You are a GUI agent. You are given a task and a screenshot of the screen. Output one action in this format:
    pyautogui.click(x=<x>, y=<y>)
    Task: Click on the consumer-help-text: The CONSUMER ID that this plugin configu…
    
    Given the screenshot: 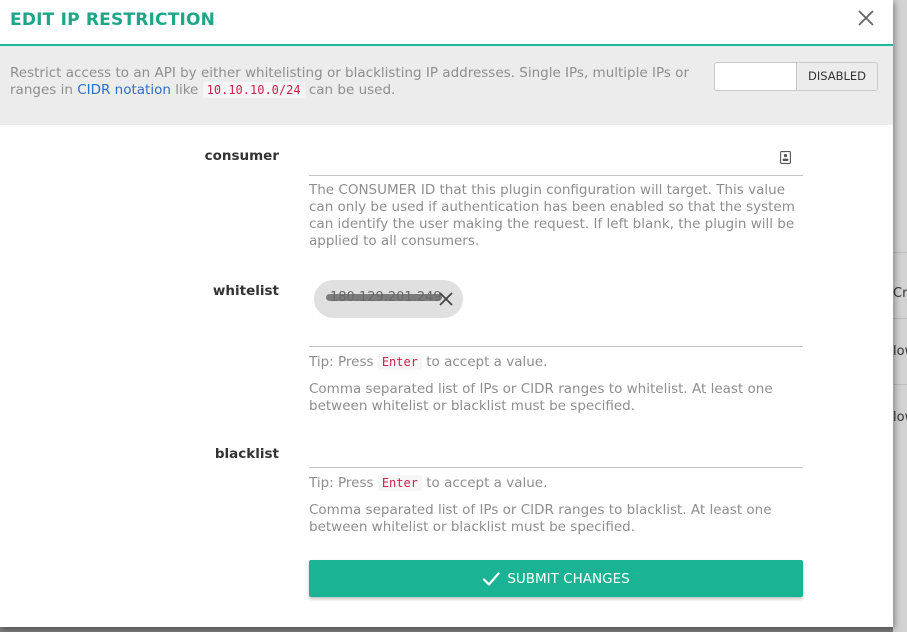 What is the action you would take?
    pyautogui.click(x=552, y=215)
    